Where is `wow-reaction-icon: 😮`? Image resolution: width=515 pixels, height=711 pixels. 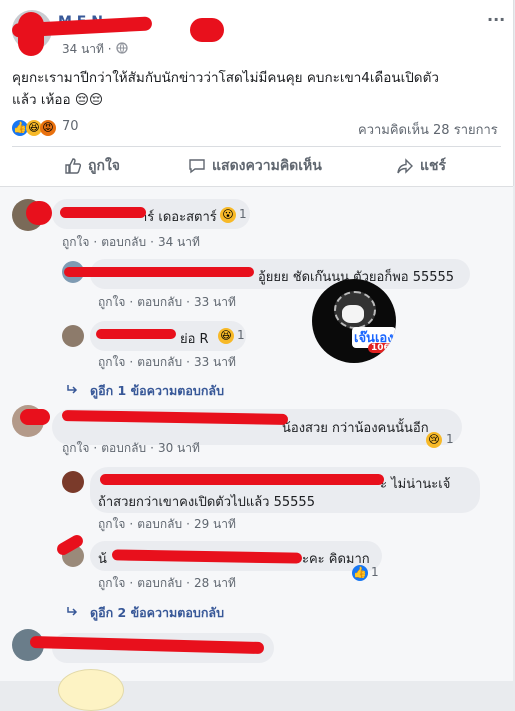 wow-reaction-icon: 😮 is located at coordinates (228, 215).